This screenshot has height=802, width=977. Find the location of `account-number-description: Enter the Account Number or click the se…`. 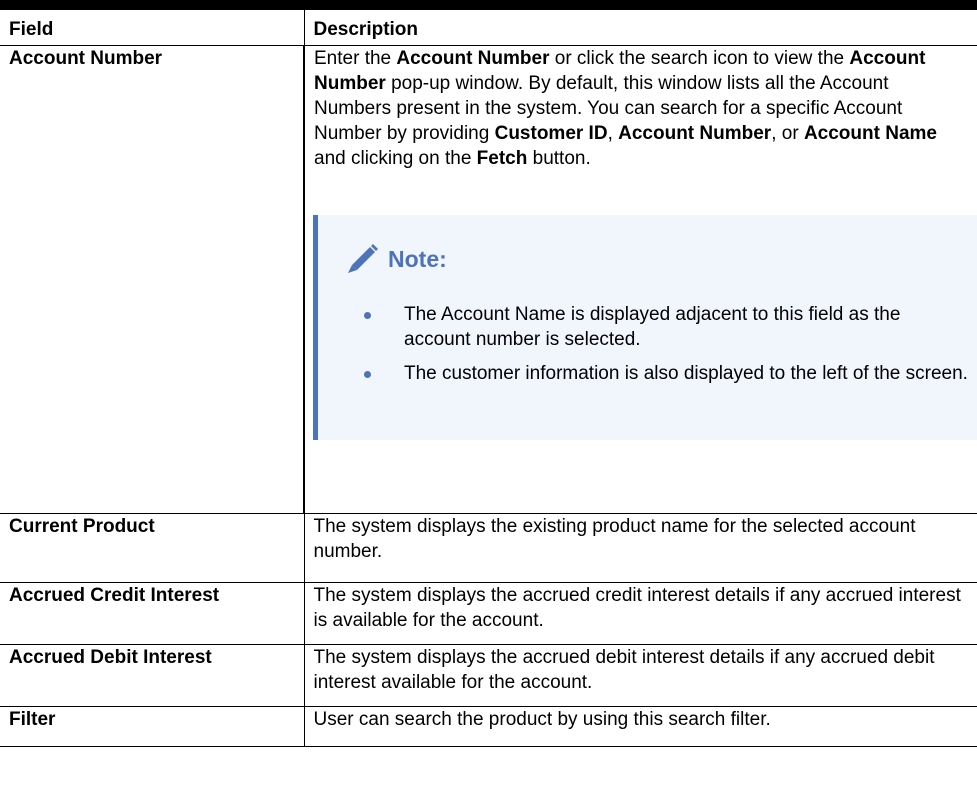

account-number-description: Enter the Account Number or click the se… is located at coordinates (625, 108).